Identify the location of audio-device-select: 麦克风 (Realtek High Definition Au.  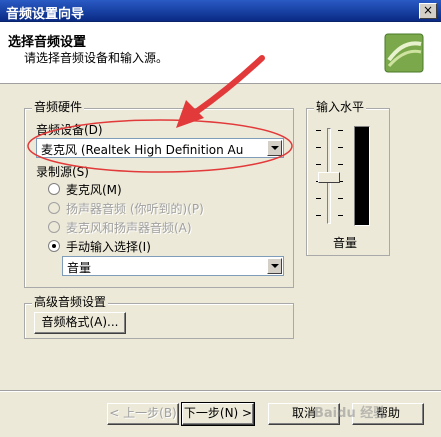
(160, 148).